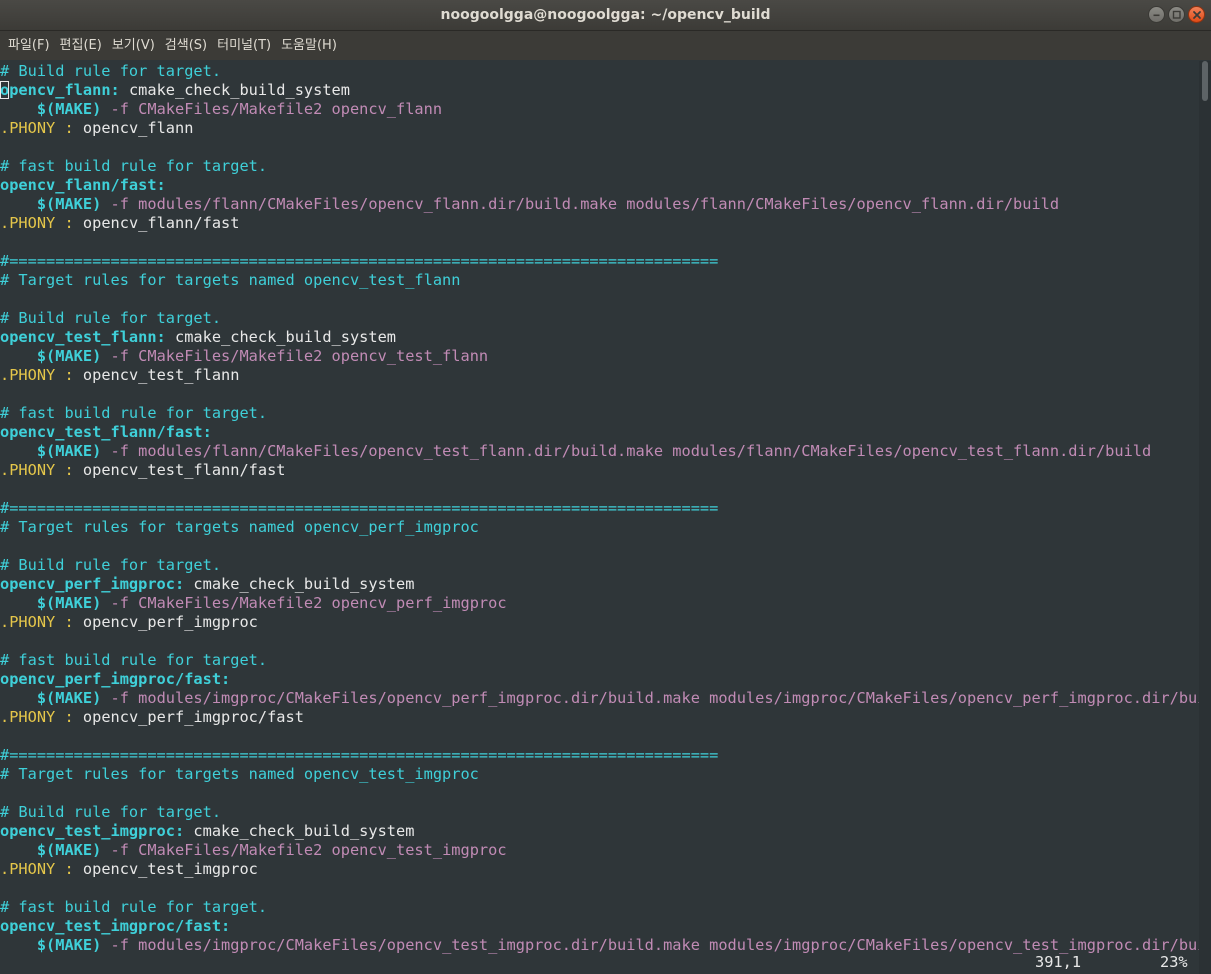 Image resolution: width=1211 pixels, height=974 pixels. What do you see at coordinates (605, 45) in the screenshot?
I see `menu-bar: 파일(F) 편집(E) 보기(V) 검색(S) 터미널(T) 도움말(H)` at bounding box center [605, 45].